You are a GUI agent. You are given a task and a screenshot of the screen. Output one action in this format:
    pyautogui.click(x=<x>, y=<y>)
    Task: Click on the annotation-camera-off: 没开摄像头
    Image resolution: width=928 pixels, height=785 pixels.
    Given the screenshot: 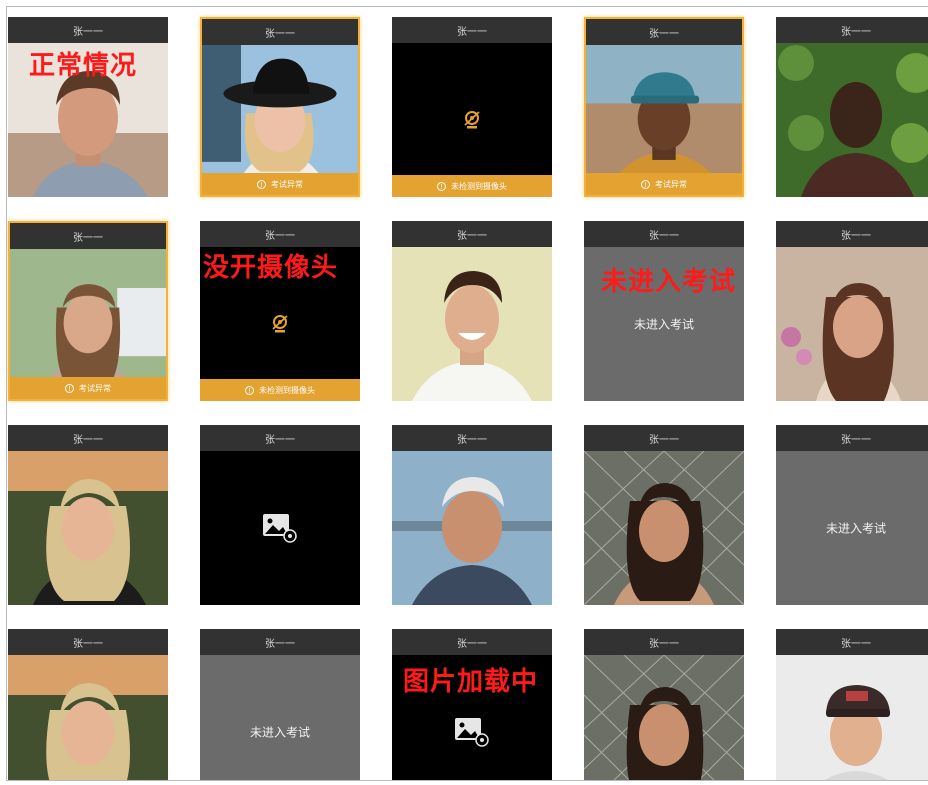 What is the action you would take?
    pyautogui.click(x=271, y=268)
    